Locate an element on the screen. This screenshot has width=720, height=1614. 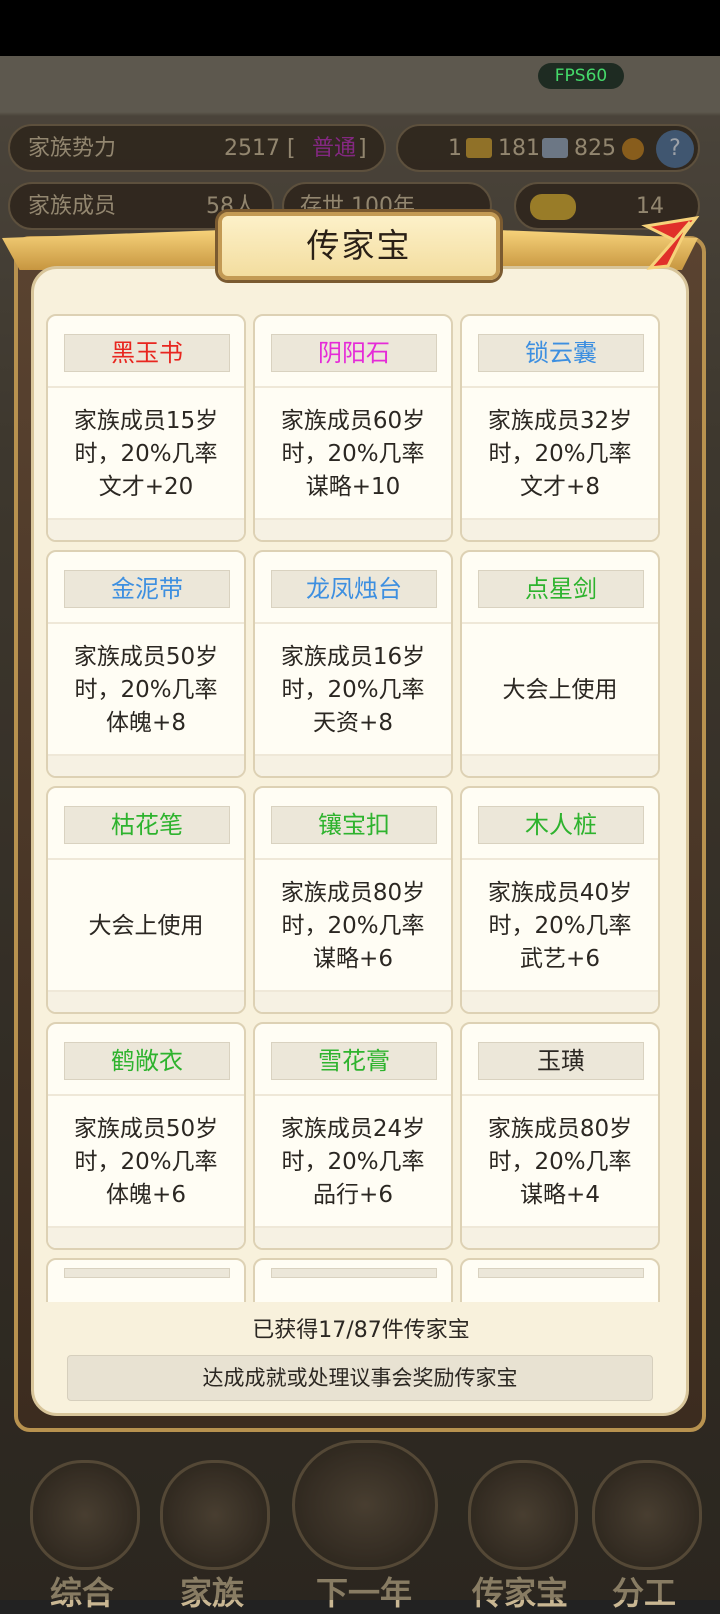
heirloom-card: 木人桩 家族成员40岁 时，20%几率 武艺+6 is located at coordinates (560, 900).